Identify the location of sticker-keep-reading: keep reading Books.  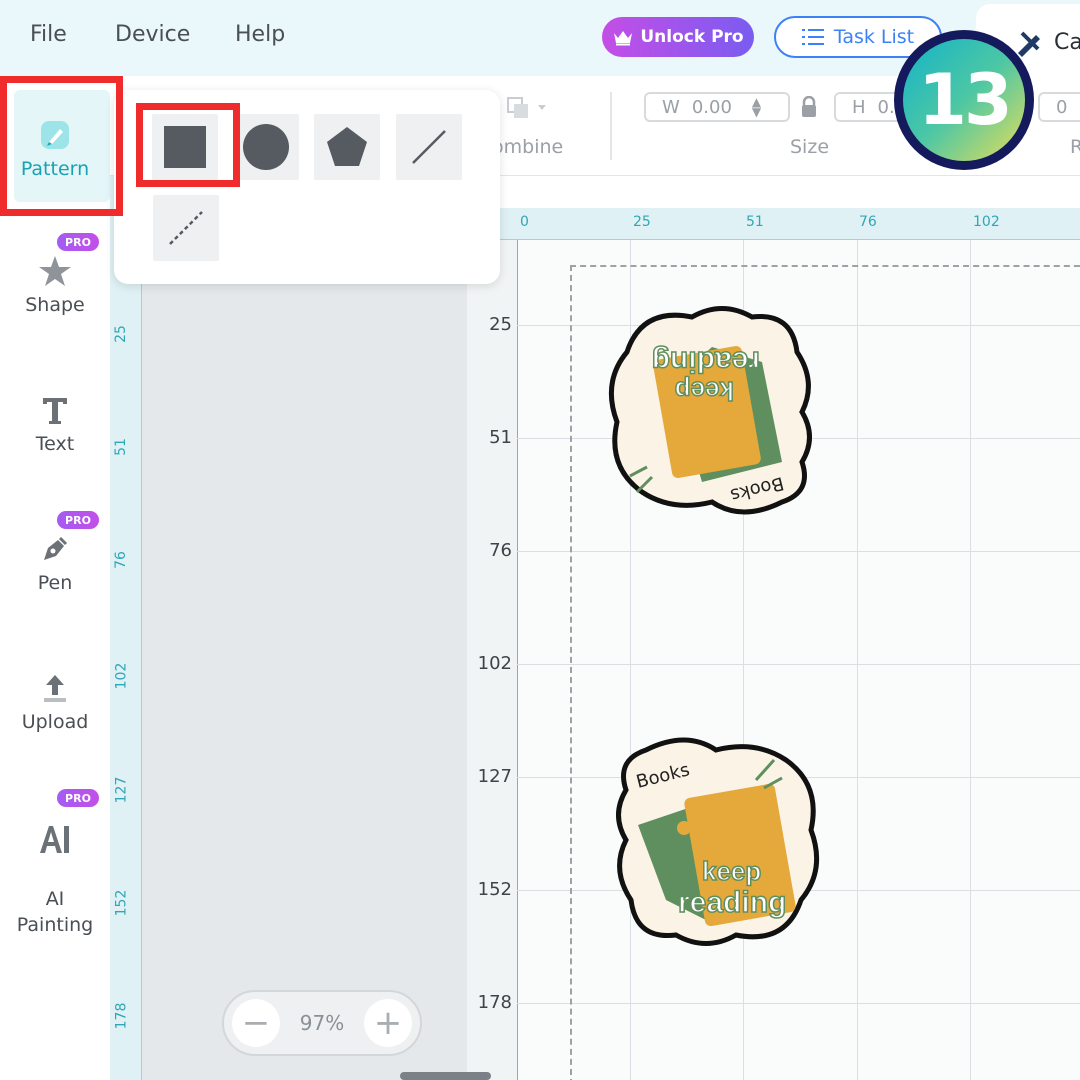
(718, 842).